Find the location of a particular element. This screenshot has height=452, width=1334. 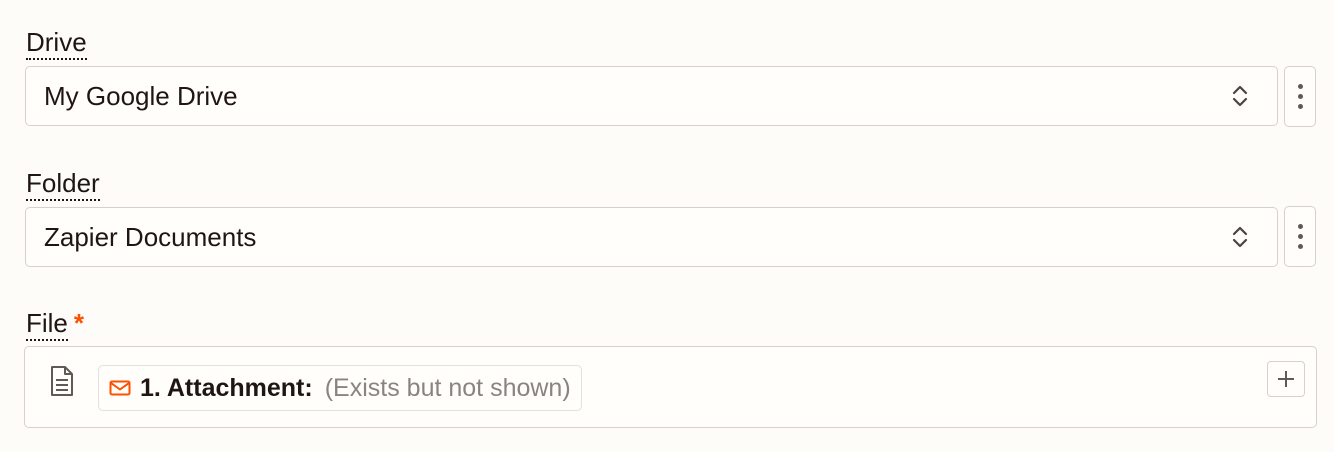

folder-label-text: Folder is located at coordinates (63, 184).